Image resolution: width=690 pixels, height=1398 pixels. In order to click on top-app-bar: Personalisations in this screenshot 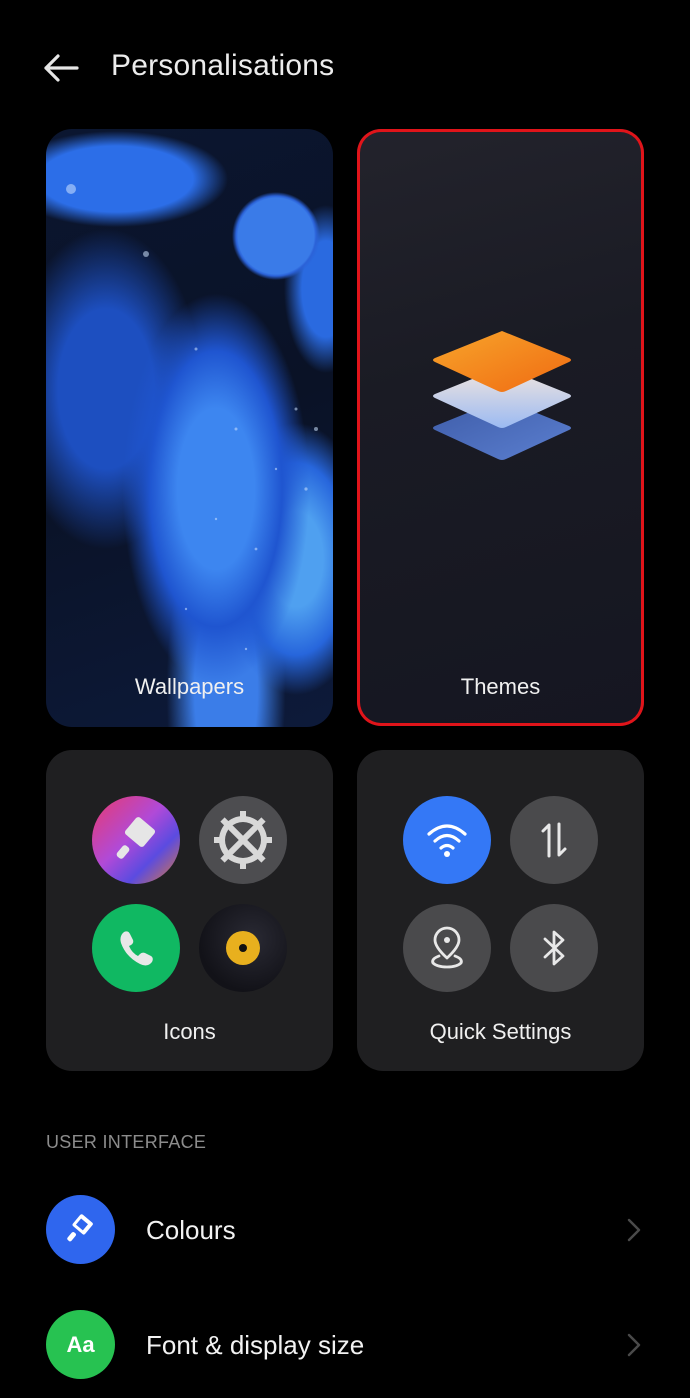, I will do `click(345, 68)`.